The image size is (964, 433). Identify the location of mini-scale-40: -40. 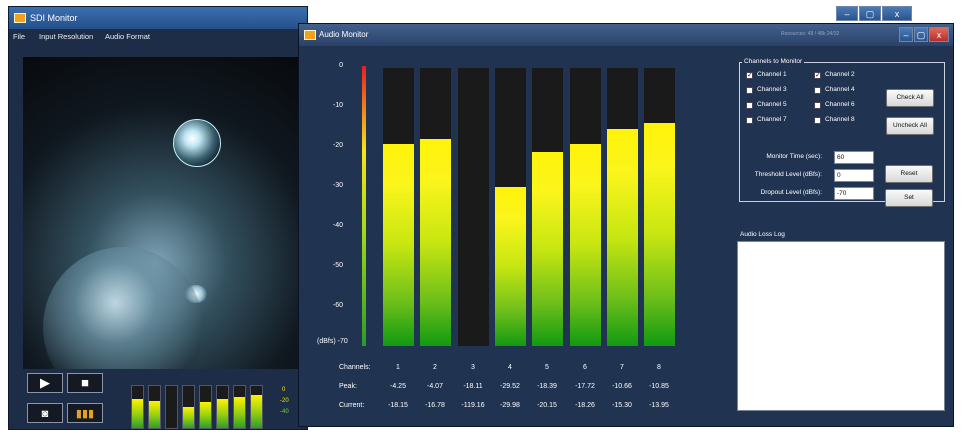
(284, 412).